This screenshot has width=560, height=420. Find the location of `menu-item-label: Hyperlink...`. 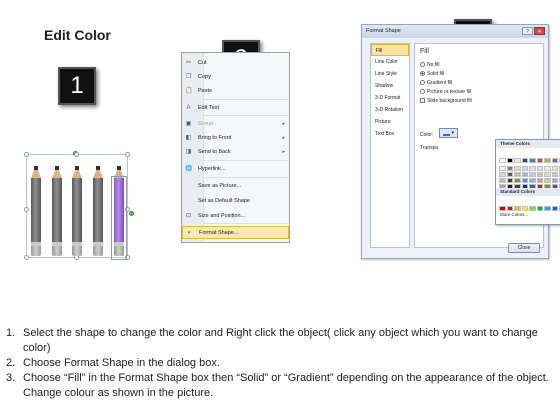

menu-item-label: Hyperlink... is located at coordinates (212, 169).